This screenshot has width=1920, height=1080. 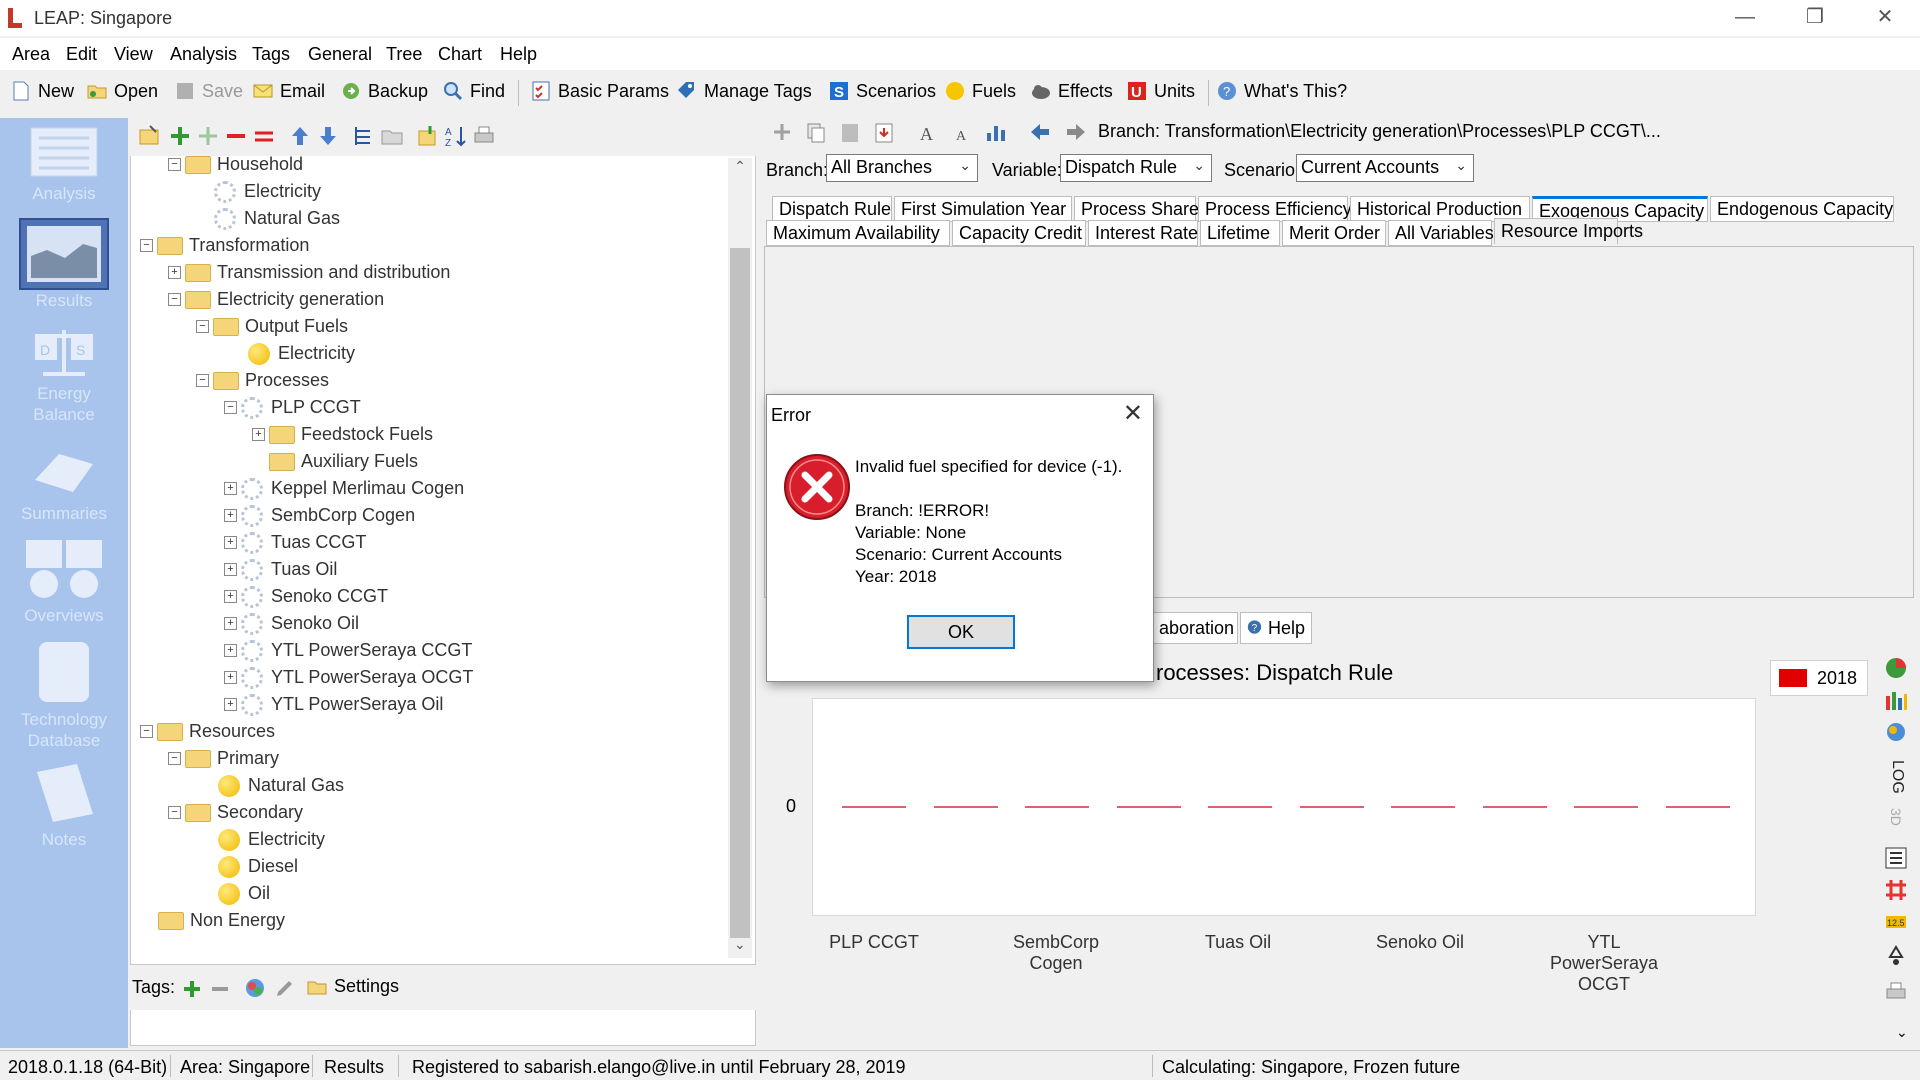 What do you see at coordinates (1896, 858) in the screenshot?
I see `table-view-icon` at bounding box center [1896, 858].